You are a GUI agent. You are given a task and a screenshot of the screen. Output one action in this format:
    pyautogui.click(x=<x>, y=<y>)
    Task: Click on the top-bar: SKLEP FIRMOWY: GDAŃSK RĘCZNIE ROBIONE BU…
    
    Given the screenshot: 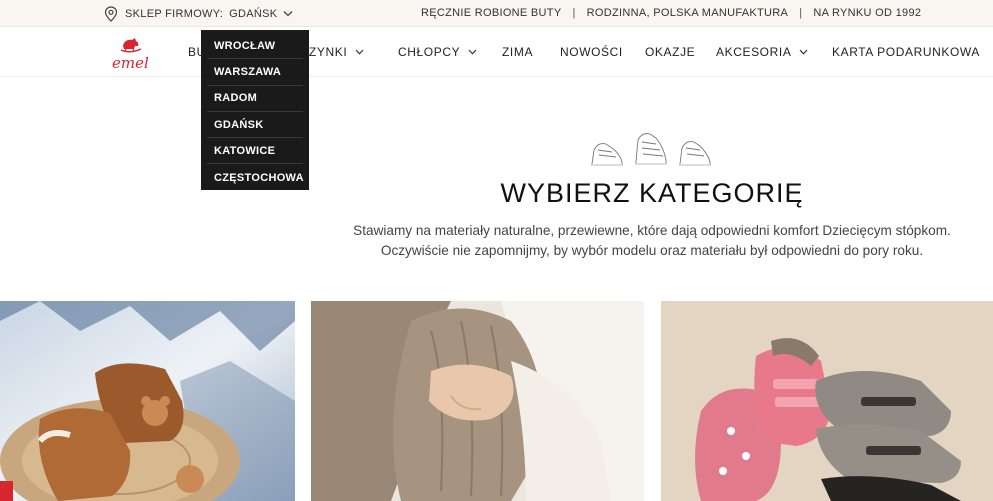 What is the action you would take?
    pyautogui.click(x=496, y=13)
    